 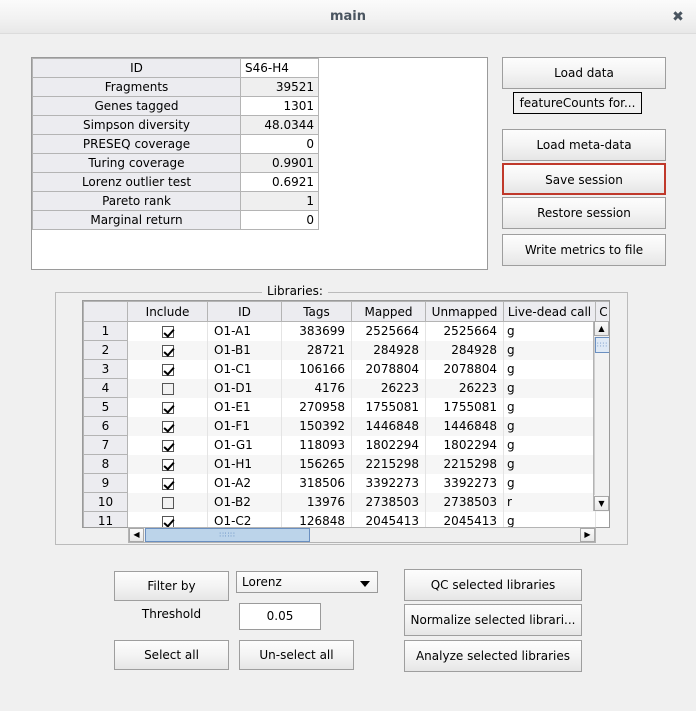 What do you see at coordinates (175, 125) in the screenshot?
I see `metrics-row: Simpson diversity 48.0344` at bounding box center [175, 125].